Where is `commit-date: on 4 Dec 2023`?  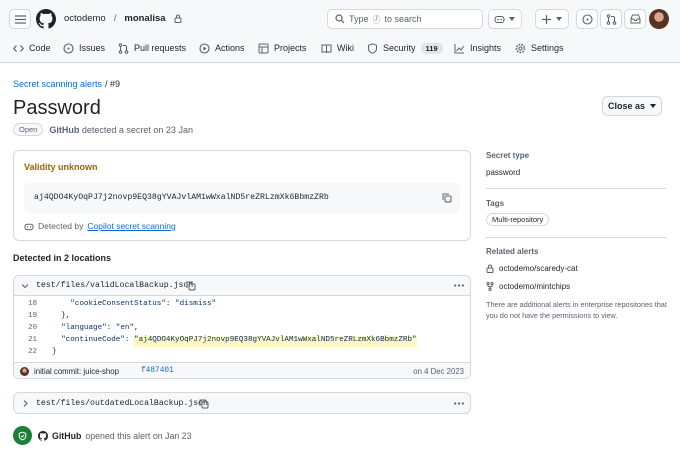
commit-date: on 4 Dec 2023 is located at coordinates (438, 371).